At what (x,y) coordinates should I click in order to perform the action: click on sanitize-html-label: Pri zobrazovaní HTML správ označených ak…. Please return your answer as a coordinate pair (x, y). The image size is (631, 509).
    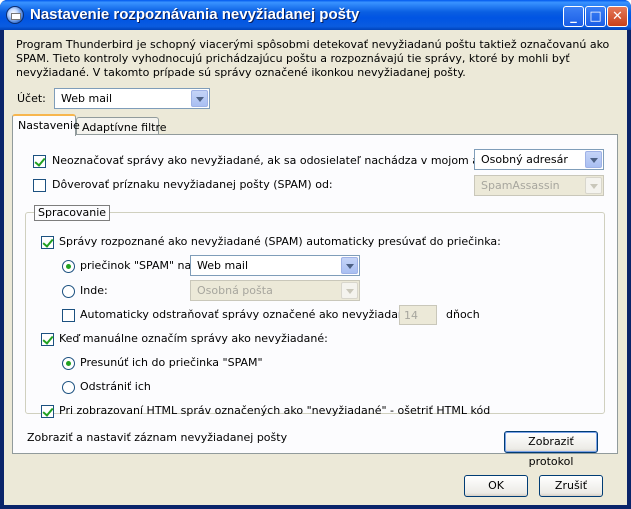
    Looking at the image, I should click on (274, 410).